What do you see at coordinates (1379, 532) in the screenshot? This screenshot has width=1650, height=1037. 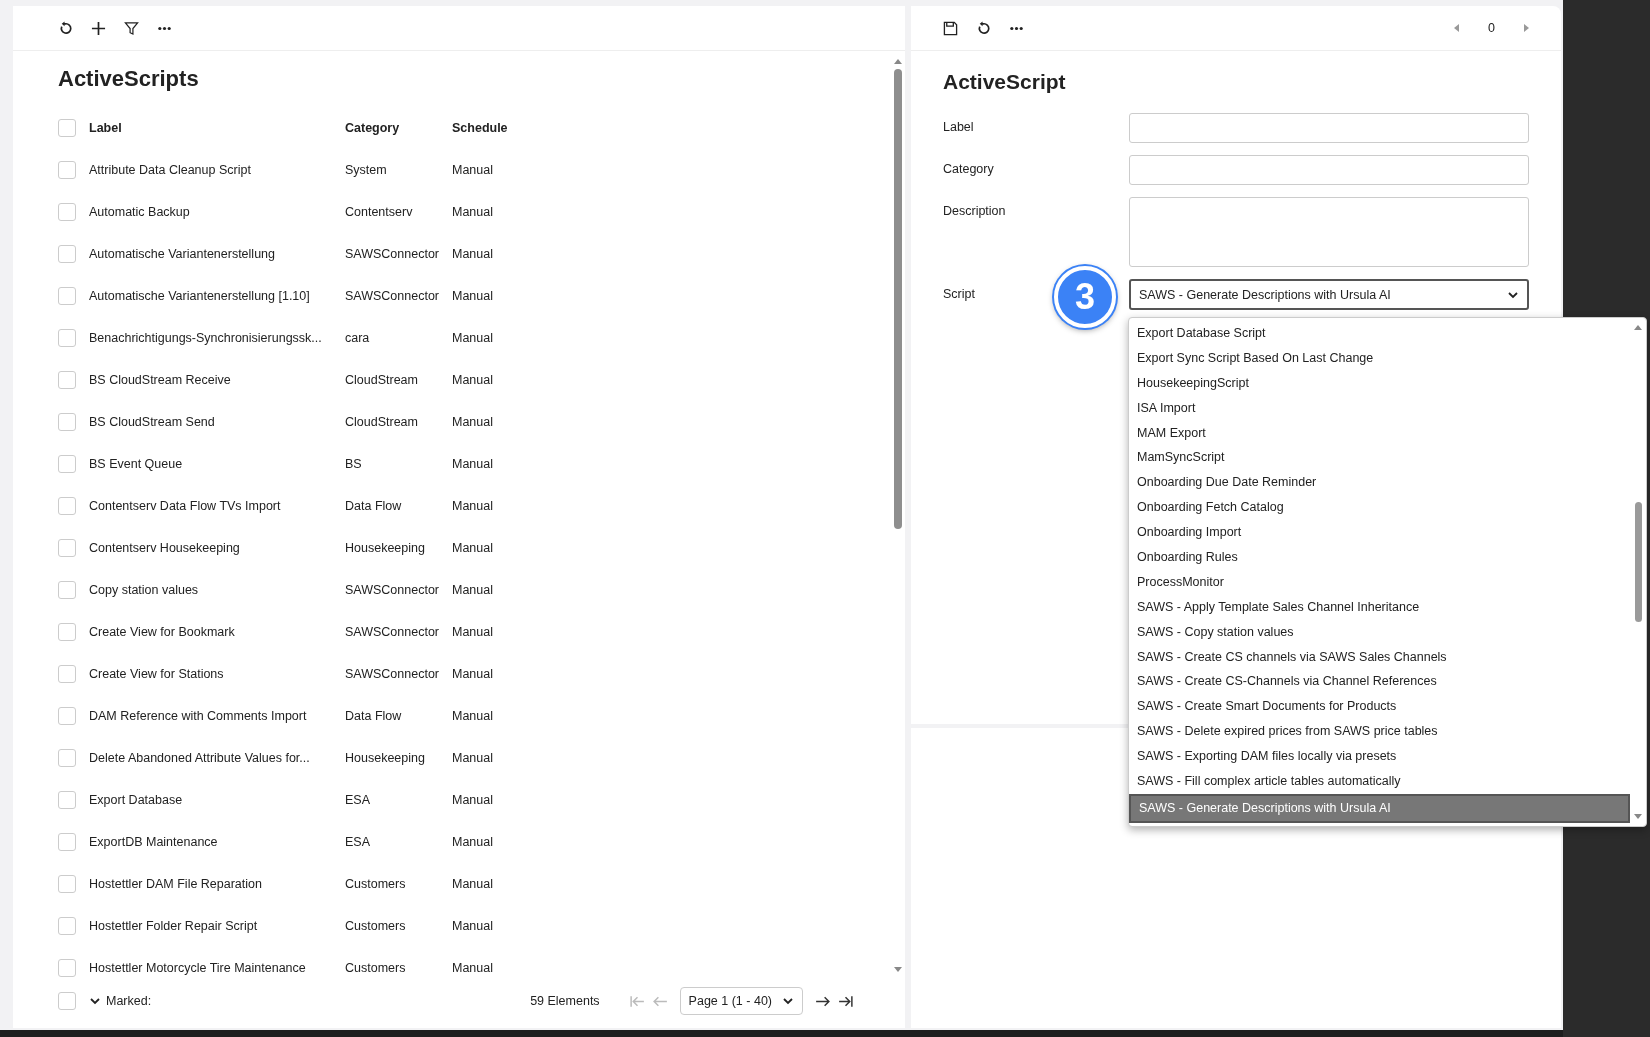 I see `dropdown-option: Onboarding Import` at bounding box center [1379, 532].